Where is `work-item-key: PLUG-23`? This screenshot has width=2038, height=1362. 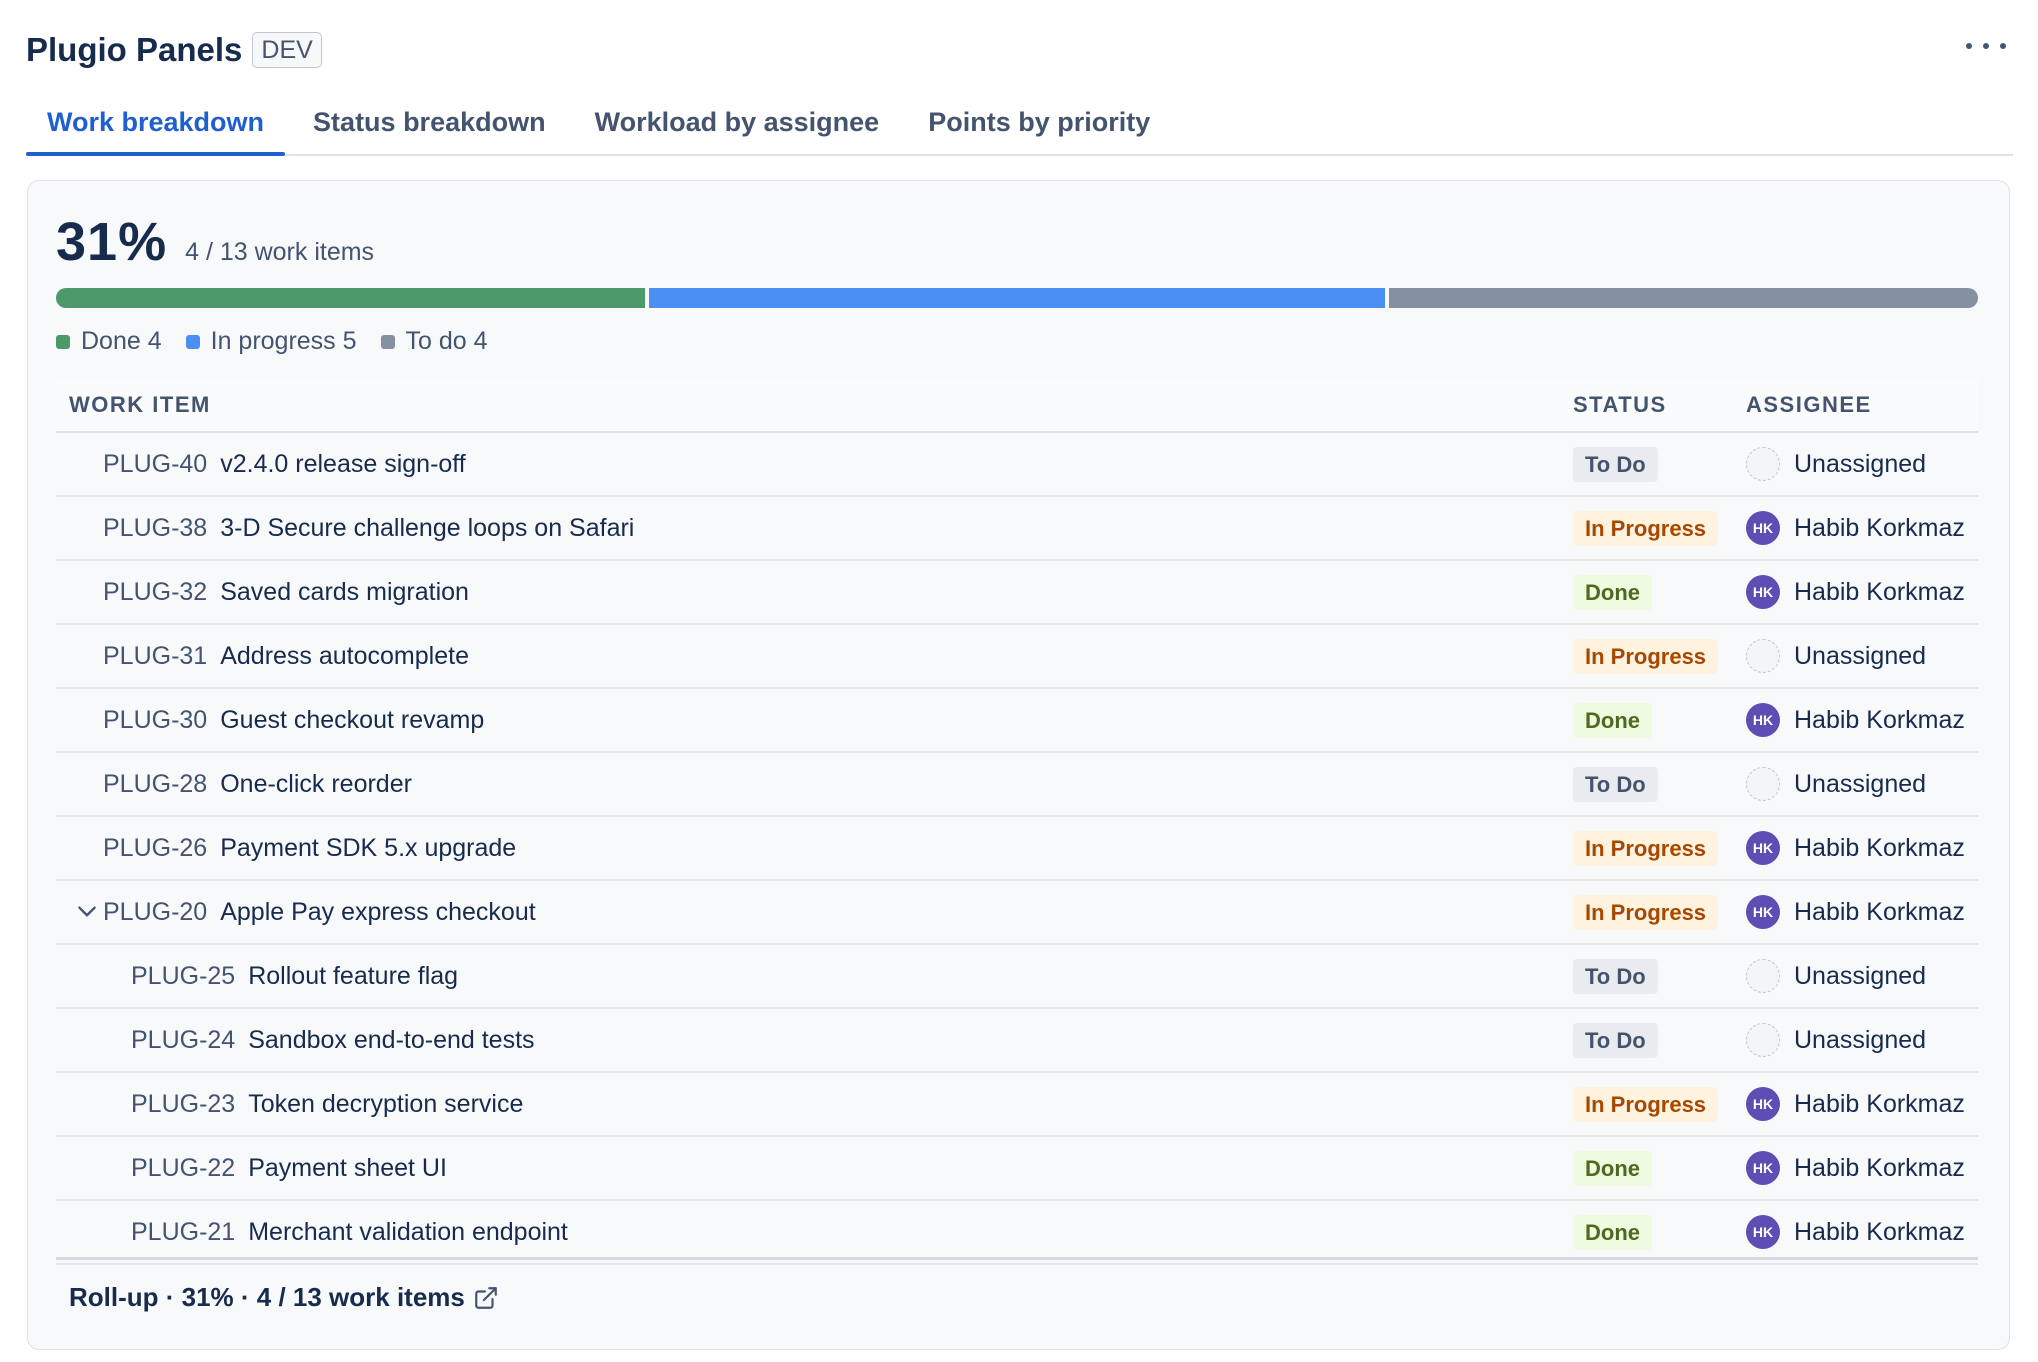
work-item-key: PLUG-23 is located at coordinates (183, 1104).